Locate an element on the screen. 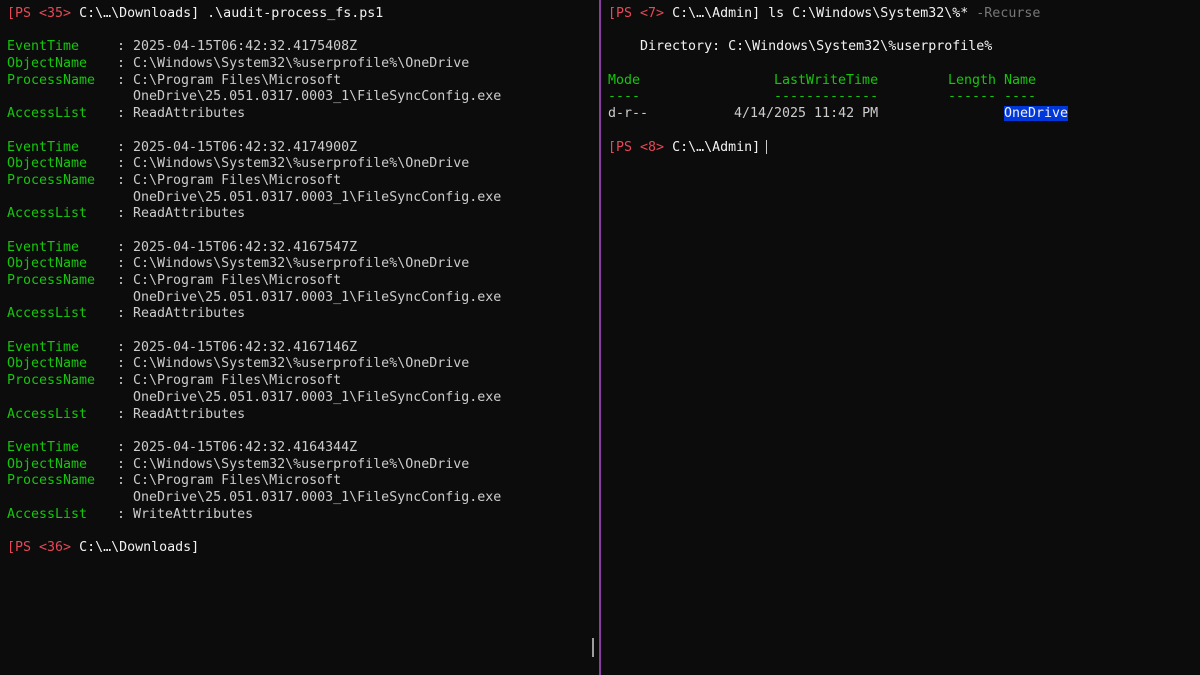 Image resolution: width=1200 pixels, height=675 pixels. header-mode: Mode is located at coordinates (624, 80).